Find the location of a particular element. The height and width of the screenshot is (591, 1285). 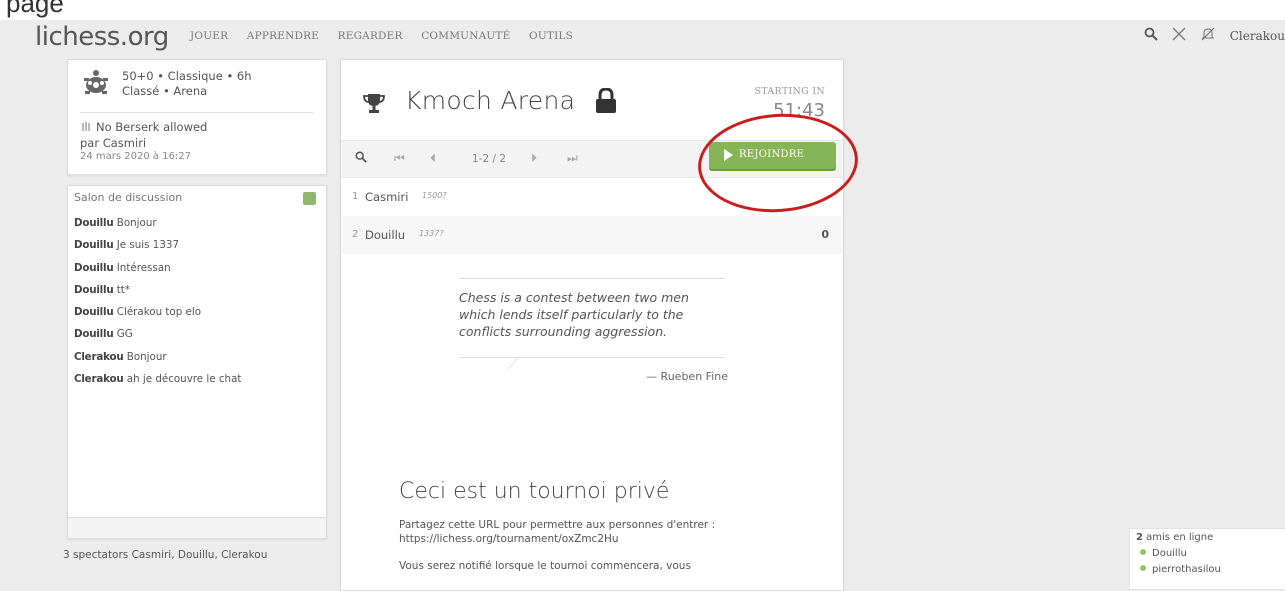

private-tournament-title: Ceci est un tournoi privé is located at coordinates (534, 491).